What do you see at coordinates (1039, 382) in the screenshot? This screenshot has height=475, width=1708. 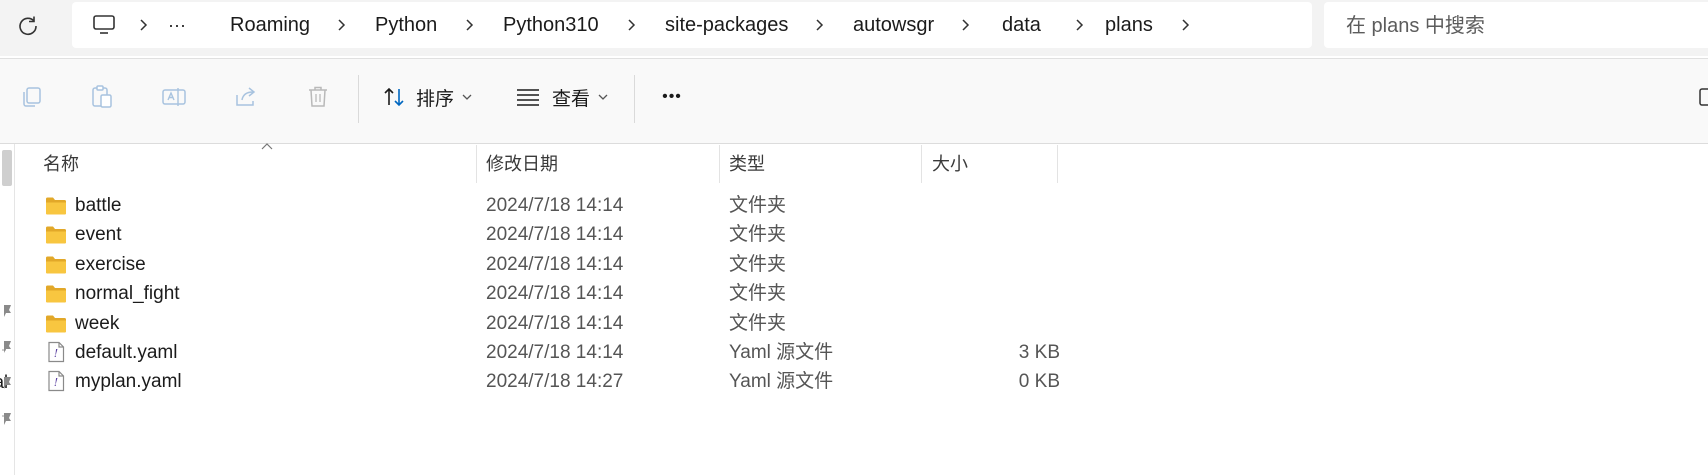 I see `file-size: 0 KB` at bounding box center [1039, 382].